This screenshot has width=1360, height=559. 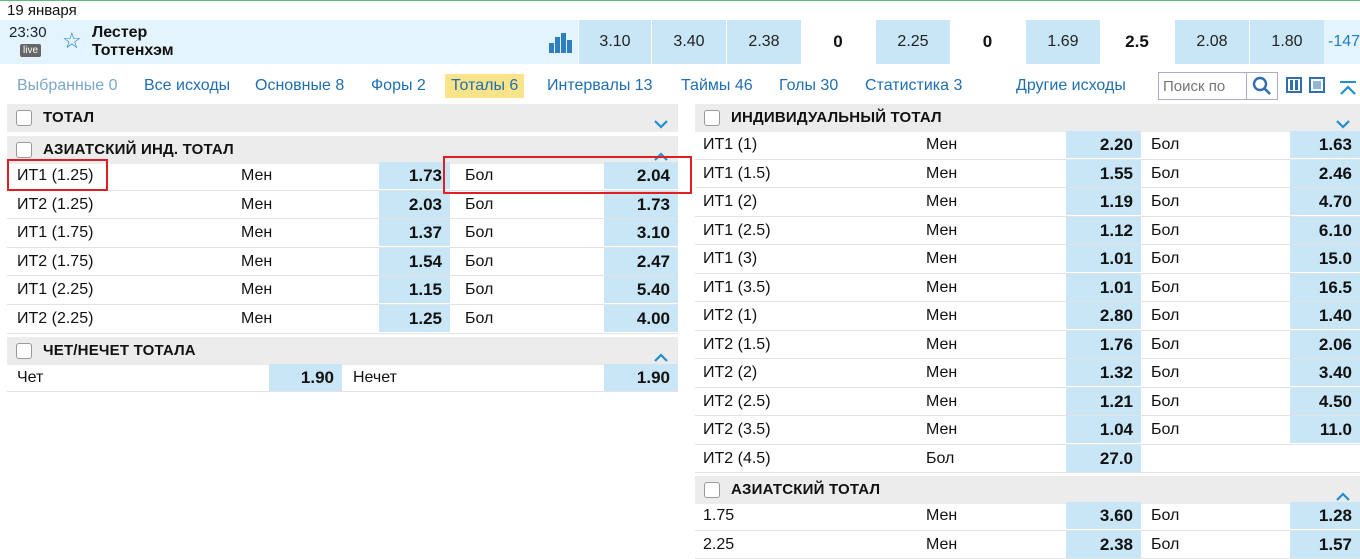 What do you see at coordinates (342, 205) in the screenshot?
I see `market-row: ИТ2 (1.25)Мен2.03Бол1.73` at bounding box center [342, 205].